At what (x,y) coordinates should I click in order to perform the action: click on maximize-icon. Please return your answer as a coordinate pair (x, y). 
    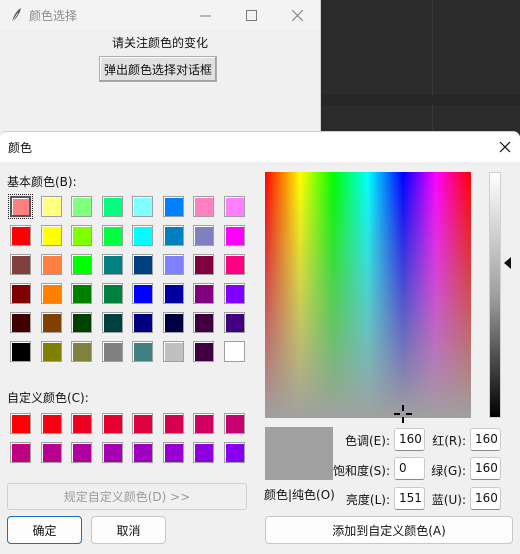
    Looking at the image, I should click on (251, 15).